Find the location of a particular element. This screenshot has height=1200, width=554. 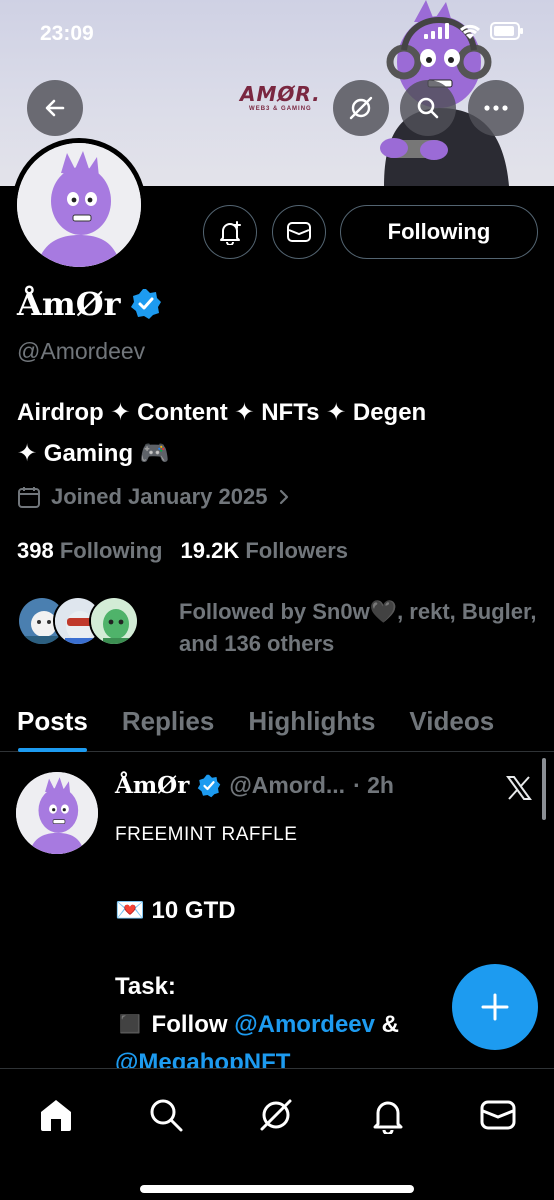

home-icon is located at coordinates (56, 1115).